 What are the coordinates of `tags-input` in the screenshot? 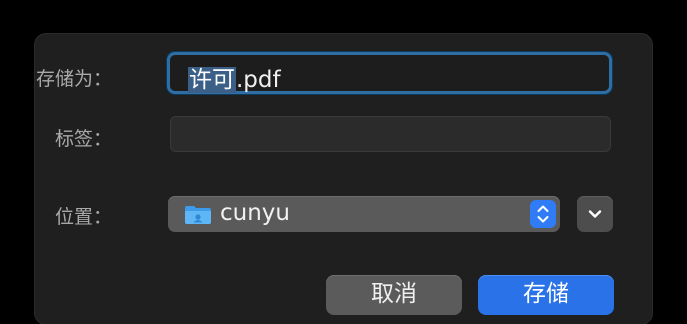 It's located at (390, 134).